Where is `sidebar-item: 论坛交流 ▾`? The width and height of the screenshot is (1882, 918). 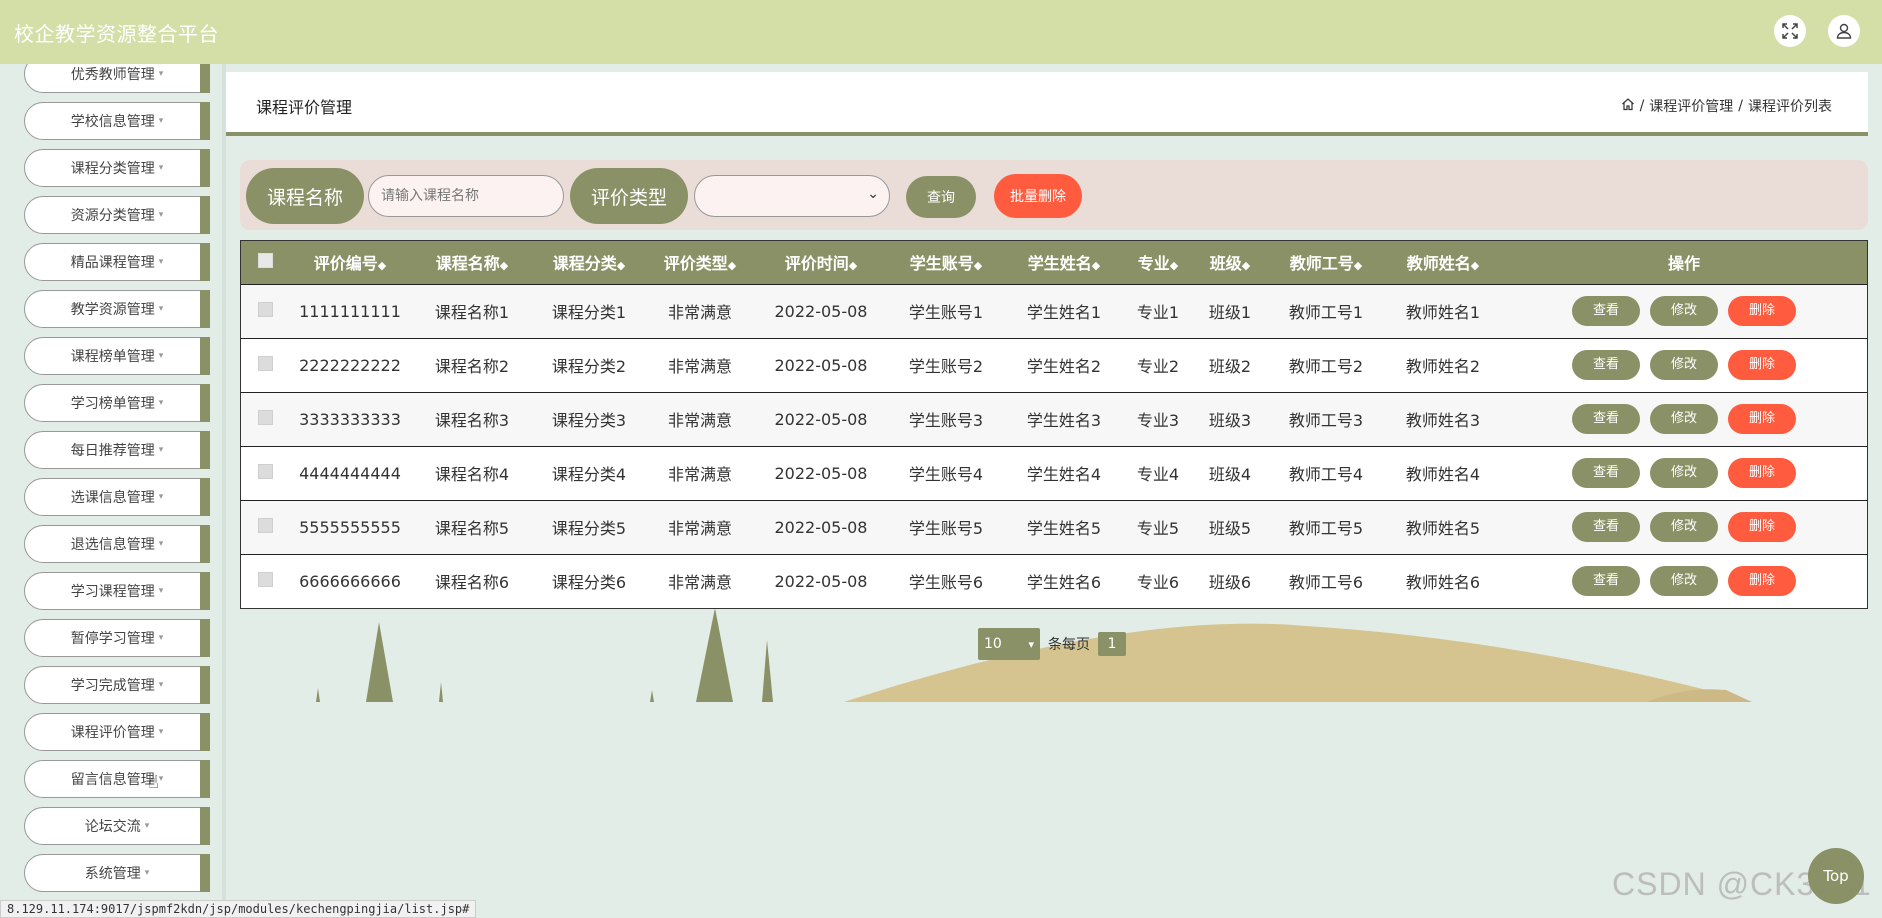
sidebar-item: 论坛交流 ▾ is located at coordinates (117, 826).